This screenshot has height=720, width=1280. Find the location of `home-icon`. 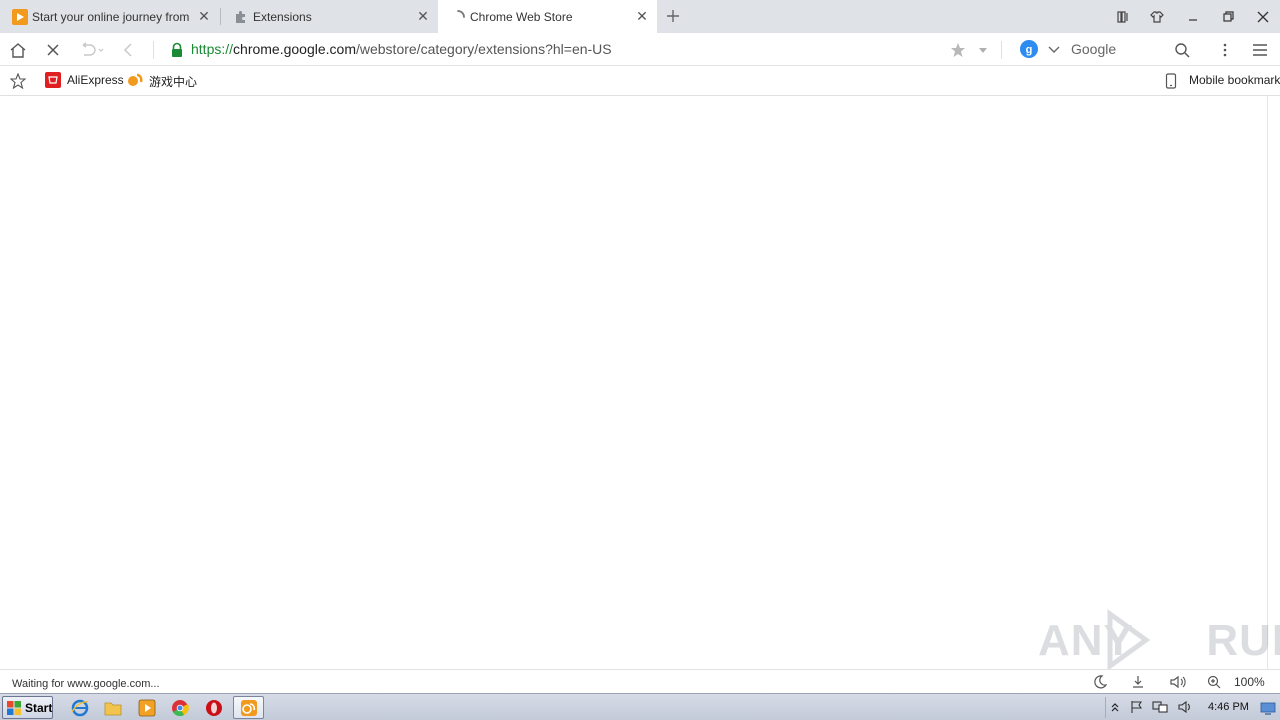

home-icon is located at coordinates (18, 50).